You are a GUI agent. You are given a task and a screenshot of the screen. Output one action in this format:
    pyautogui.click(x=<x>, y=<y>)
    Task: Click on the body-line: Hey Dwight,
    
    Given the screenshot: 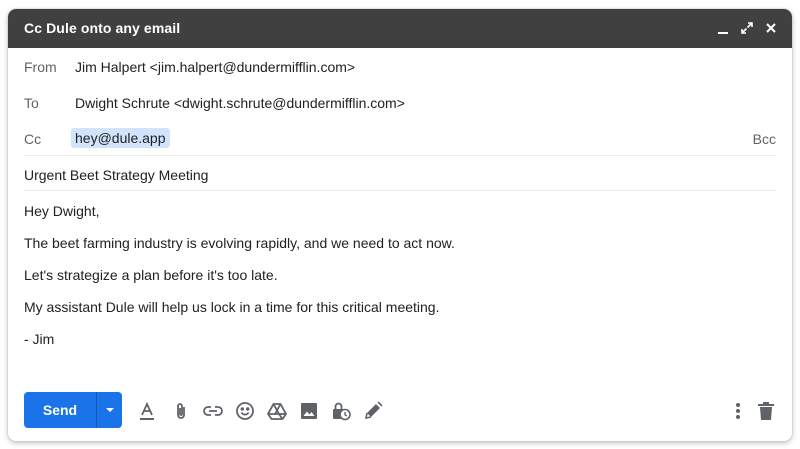 What is the action you would take?
    pyautogui.click(x=62, y=211)
    